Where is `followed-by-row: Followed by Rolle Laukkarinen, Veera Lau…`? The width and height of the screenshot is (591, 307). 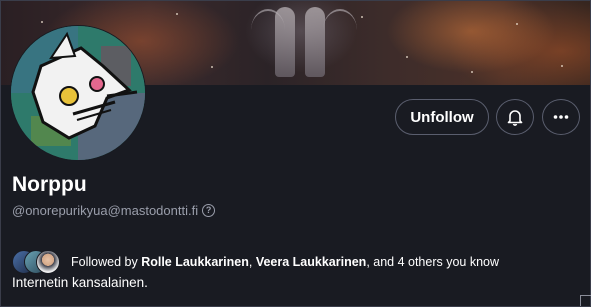 followed-by-row: Followed by Rolle Laukkarinen, Veera Lau… is located at coordinates (255, 262).